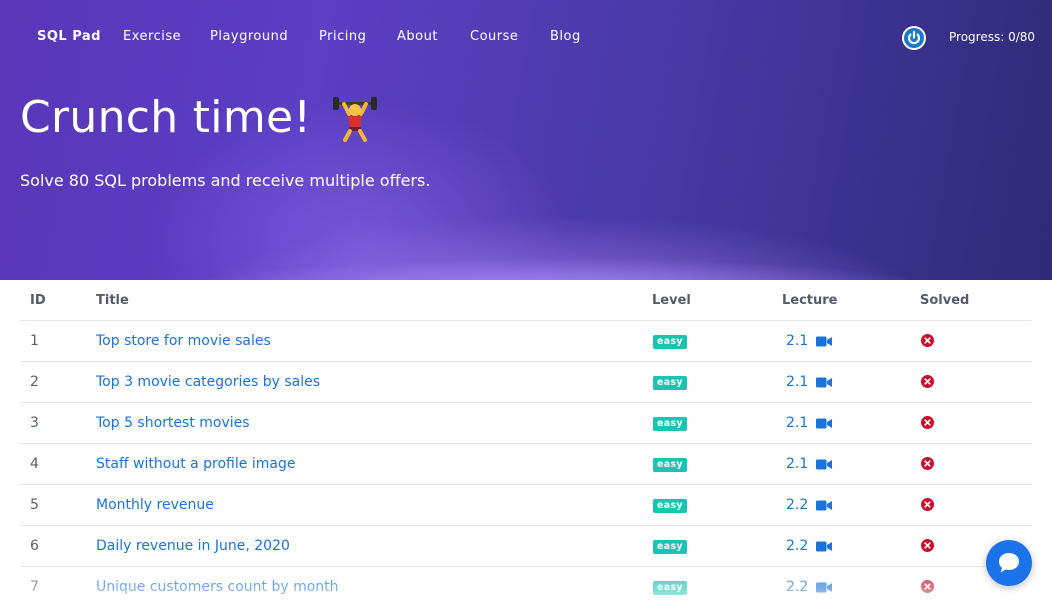  Describe the element at coordinates (355, 119) in the screenshot. I see `weight-lifter-icon` at that location.